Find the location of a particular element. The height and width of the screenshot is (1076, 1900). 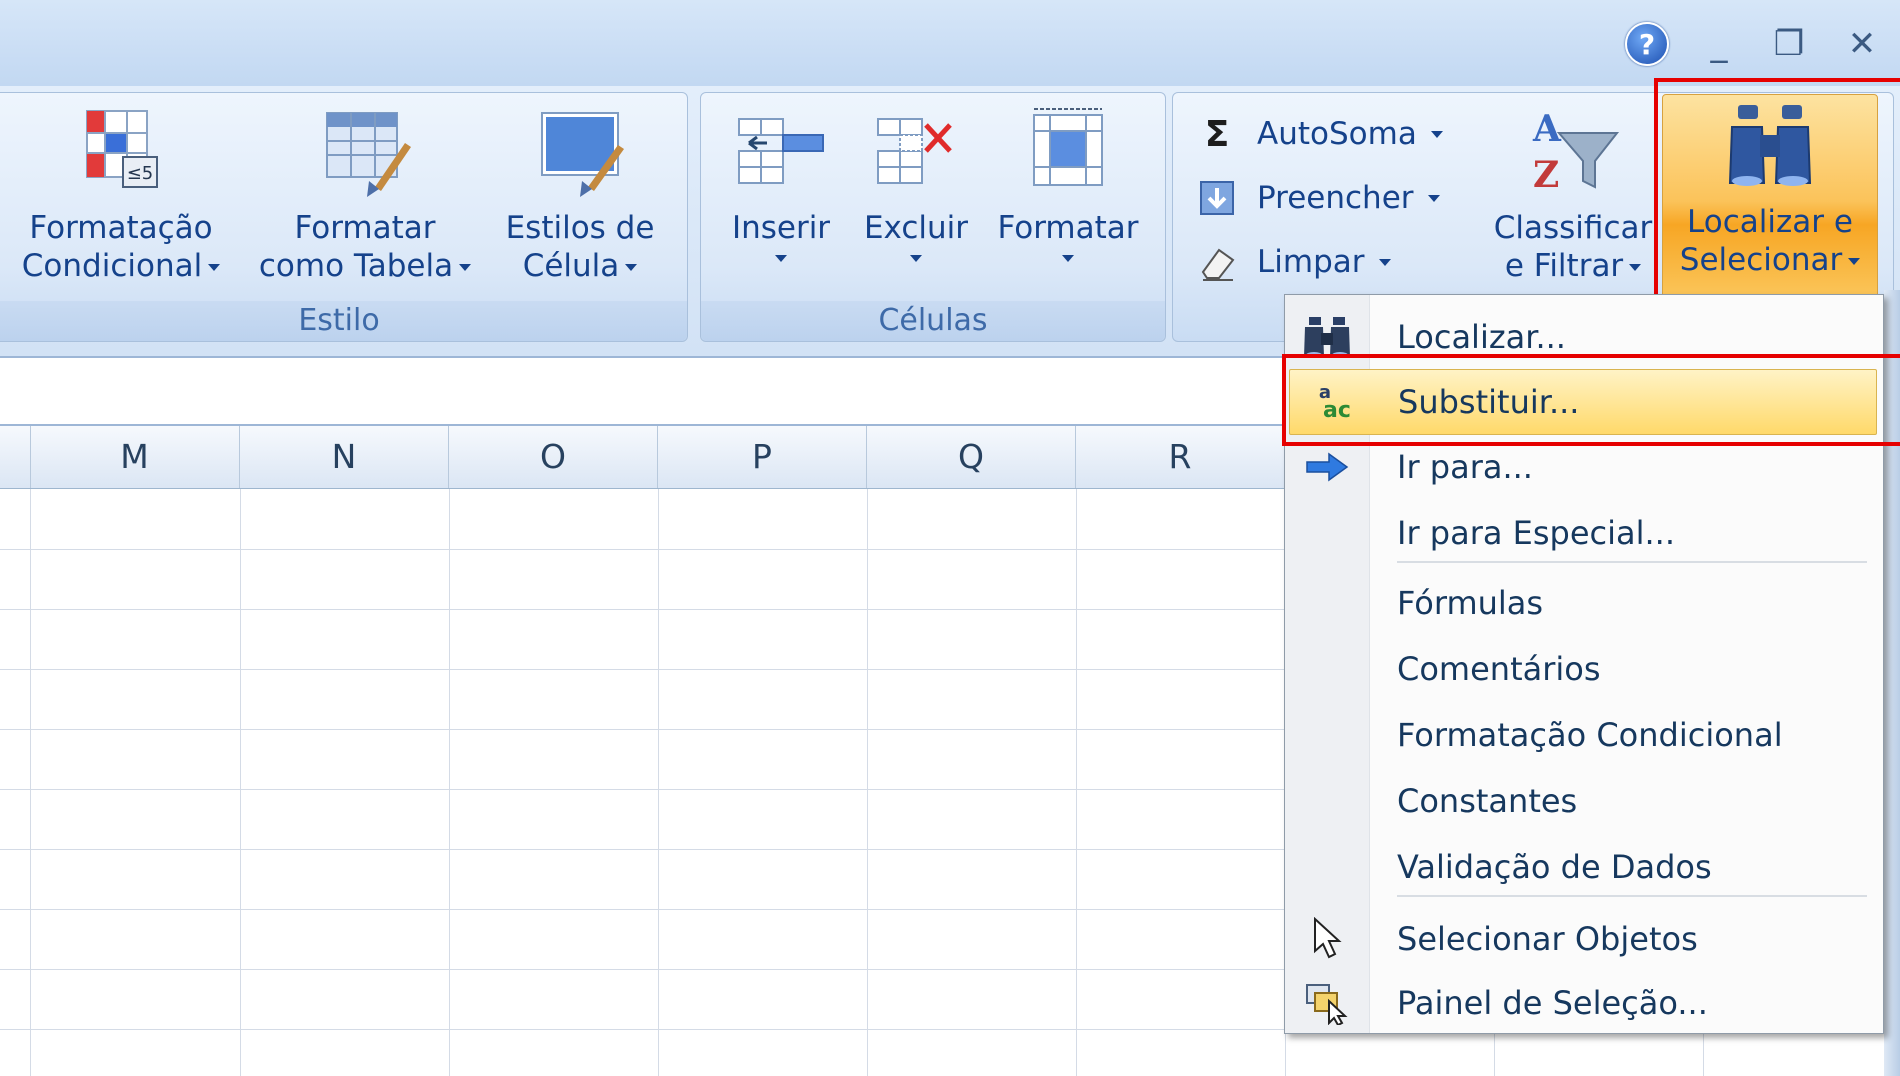

help-icon: ? is located at coordinates (1647, 44).